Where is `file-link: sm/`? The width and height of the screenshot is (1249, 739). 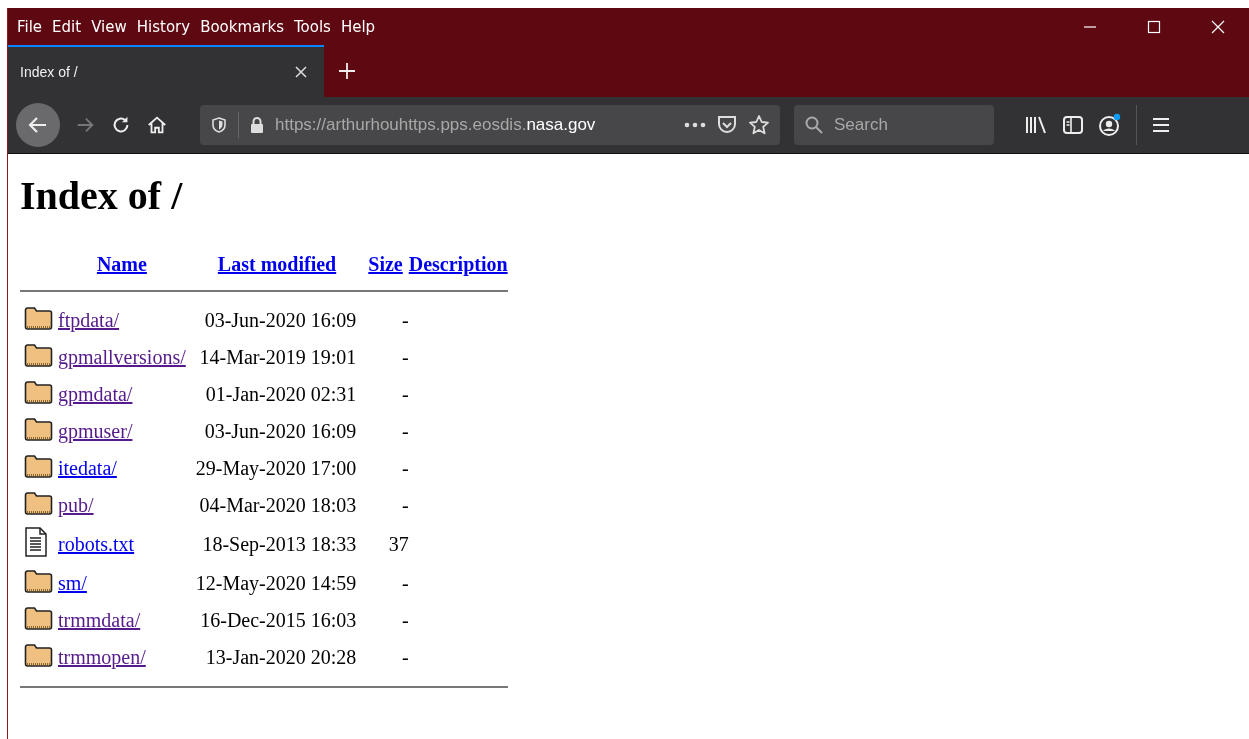
file-link: sm/ is located at coordinates (72, 583).